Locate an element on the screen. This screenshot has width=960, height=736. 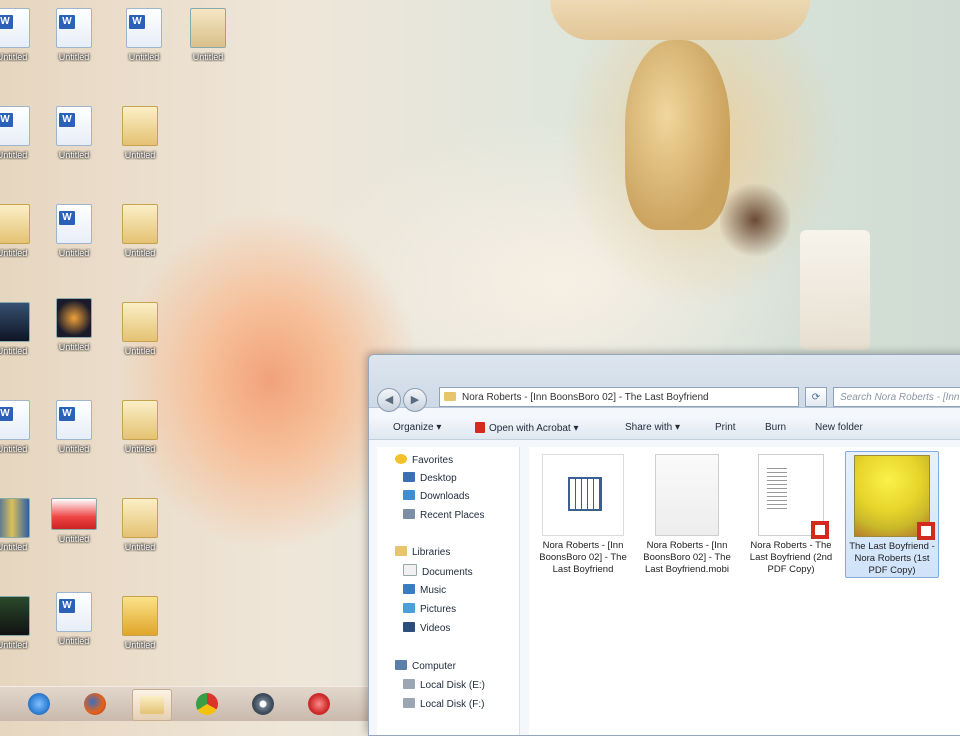
acrobat-icon is located at coordinates (480, 427).